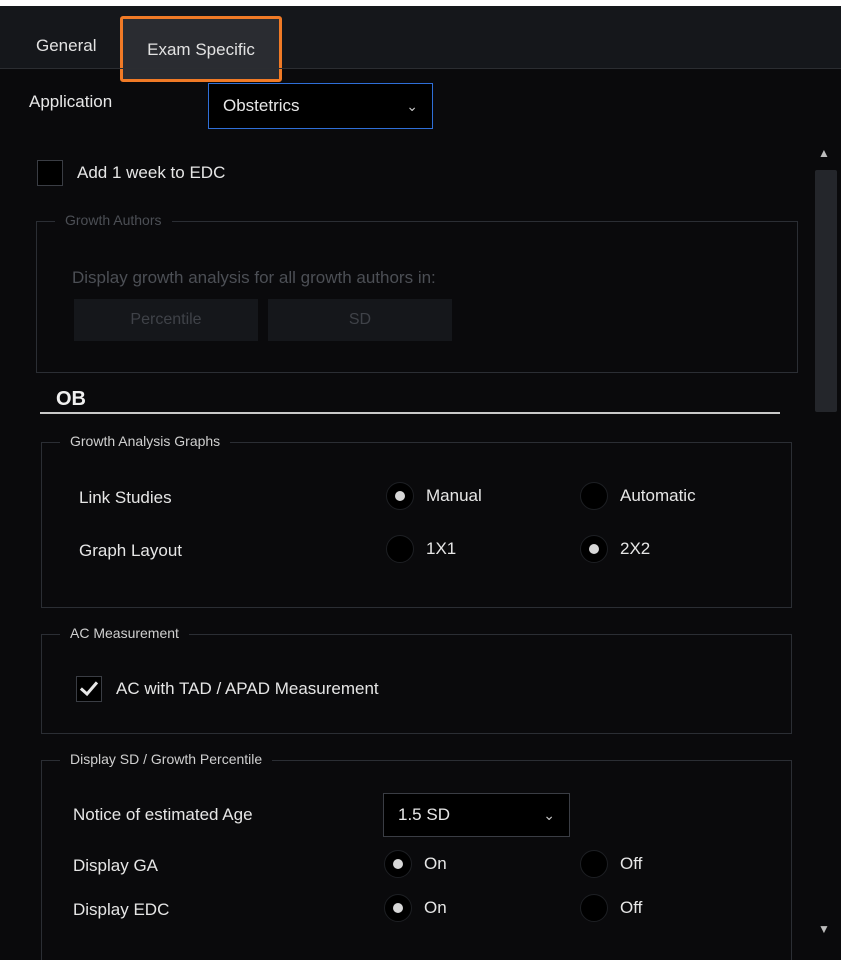 The width and height of the screenshot is (841, 960). What do you see at coordinates (131, 550) in the screenshot?
I see `graph-layout-label: Graph Layout` at bounding box center [131, 550].